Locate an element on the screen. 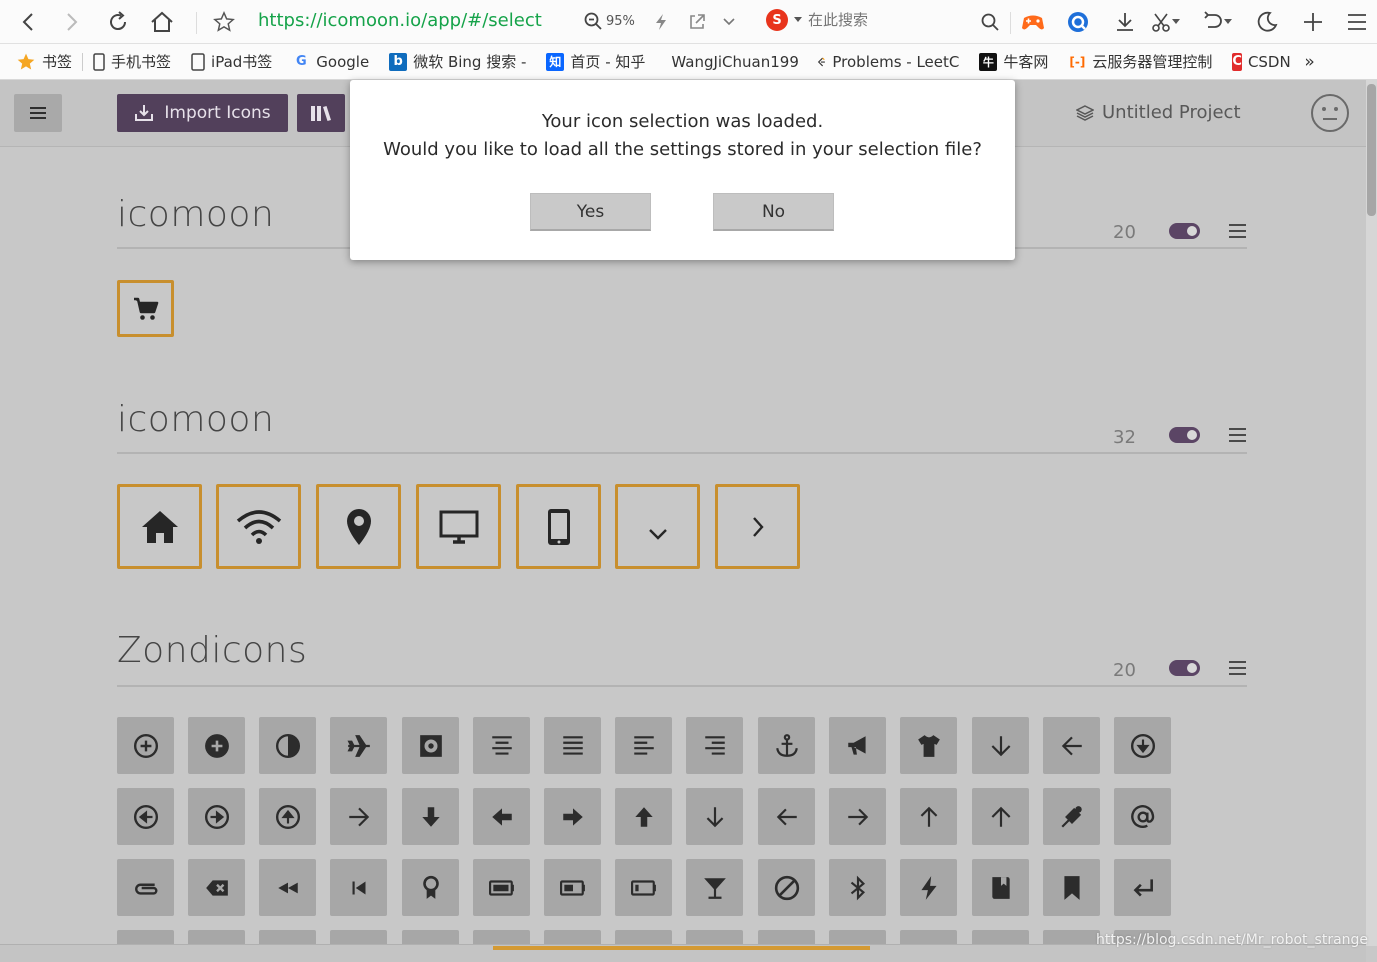  forward-button is located at coordinates (72, 22).